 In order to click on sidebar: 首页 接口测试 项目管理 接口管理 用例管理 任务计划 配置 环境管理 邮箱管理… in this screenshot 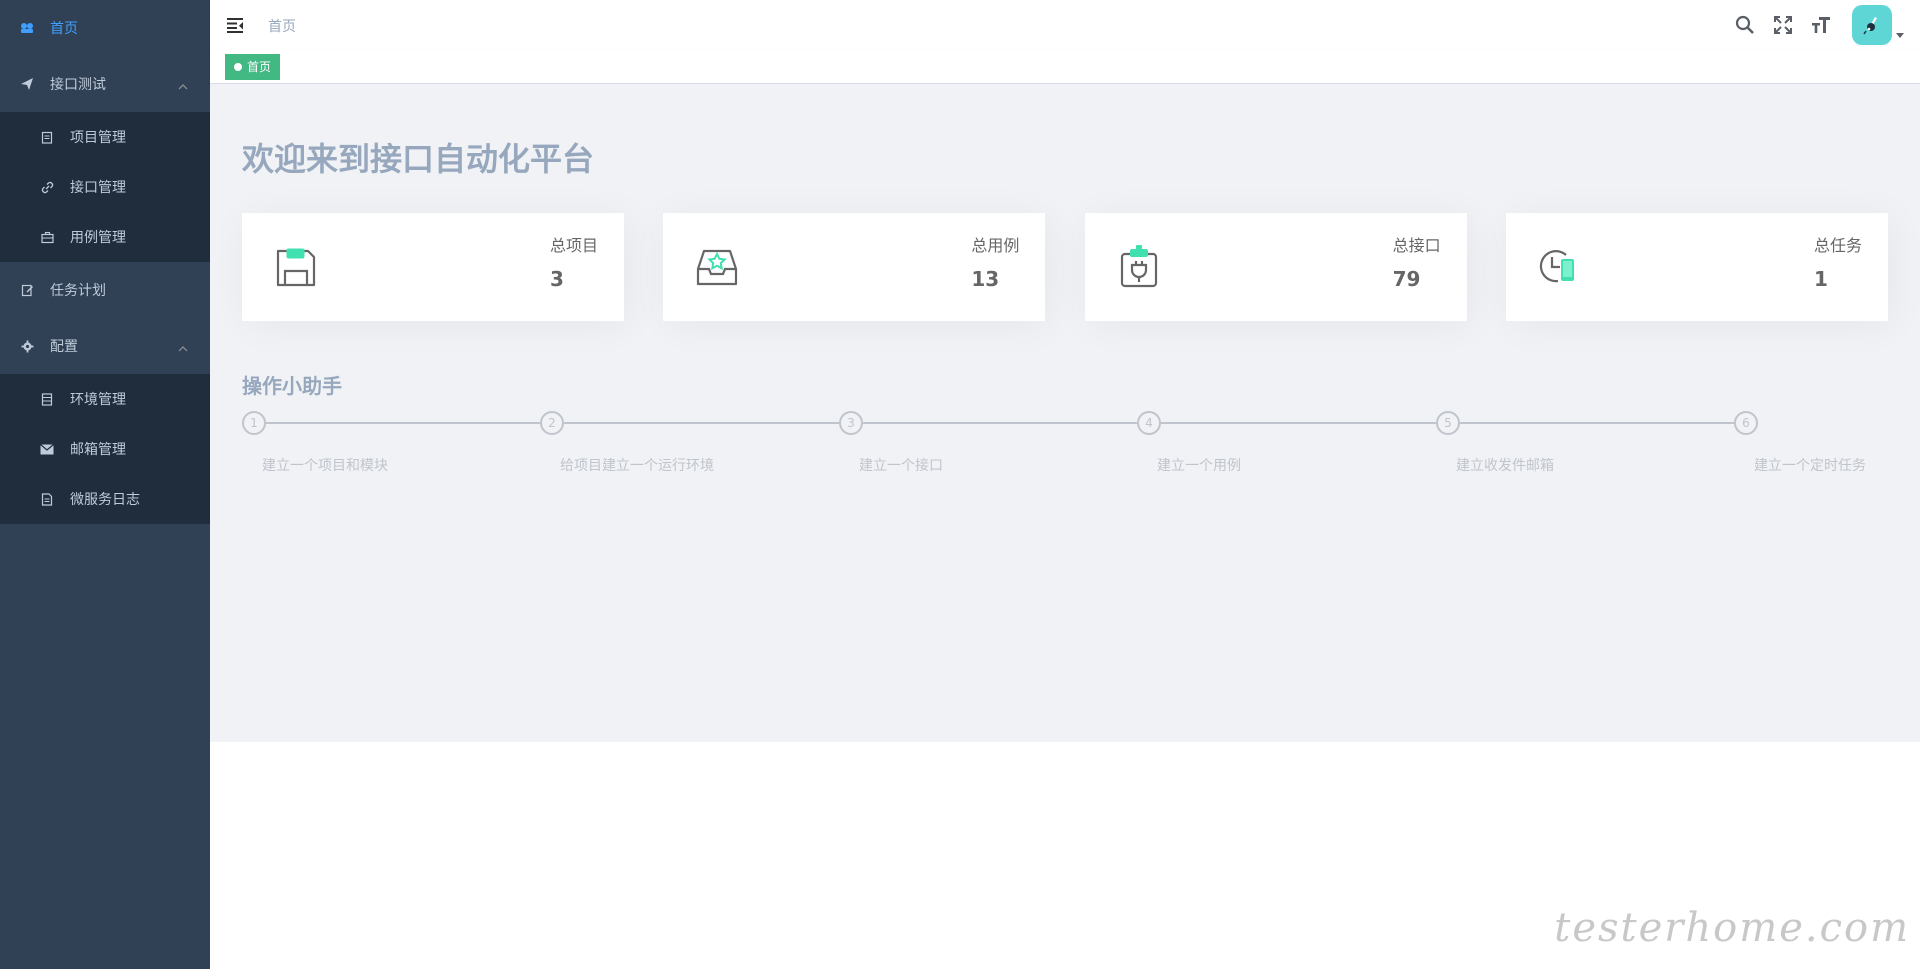, I will do `click(105, 484)`.